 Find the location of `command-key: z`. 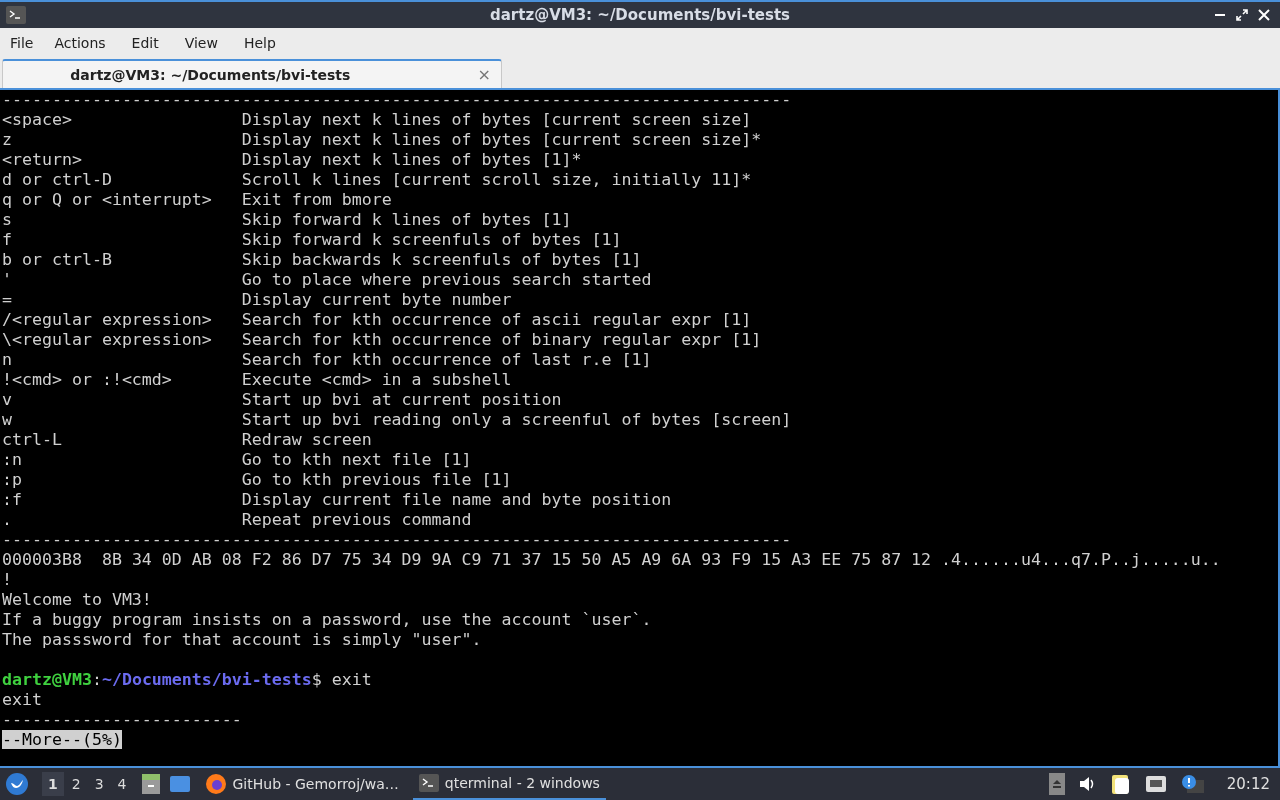

command-key: z is located at coordinates (122, 140).